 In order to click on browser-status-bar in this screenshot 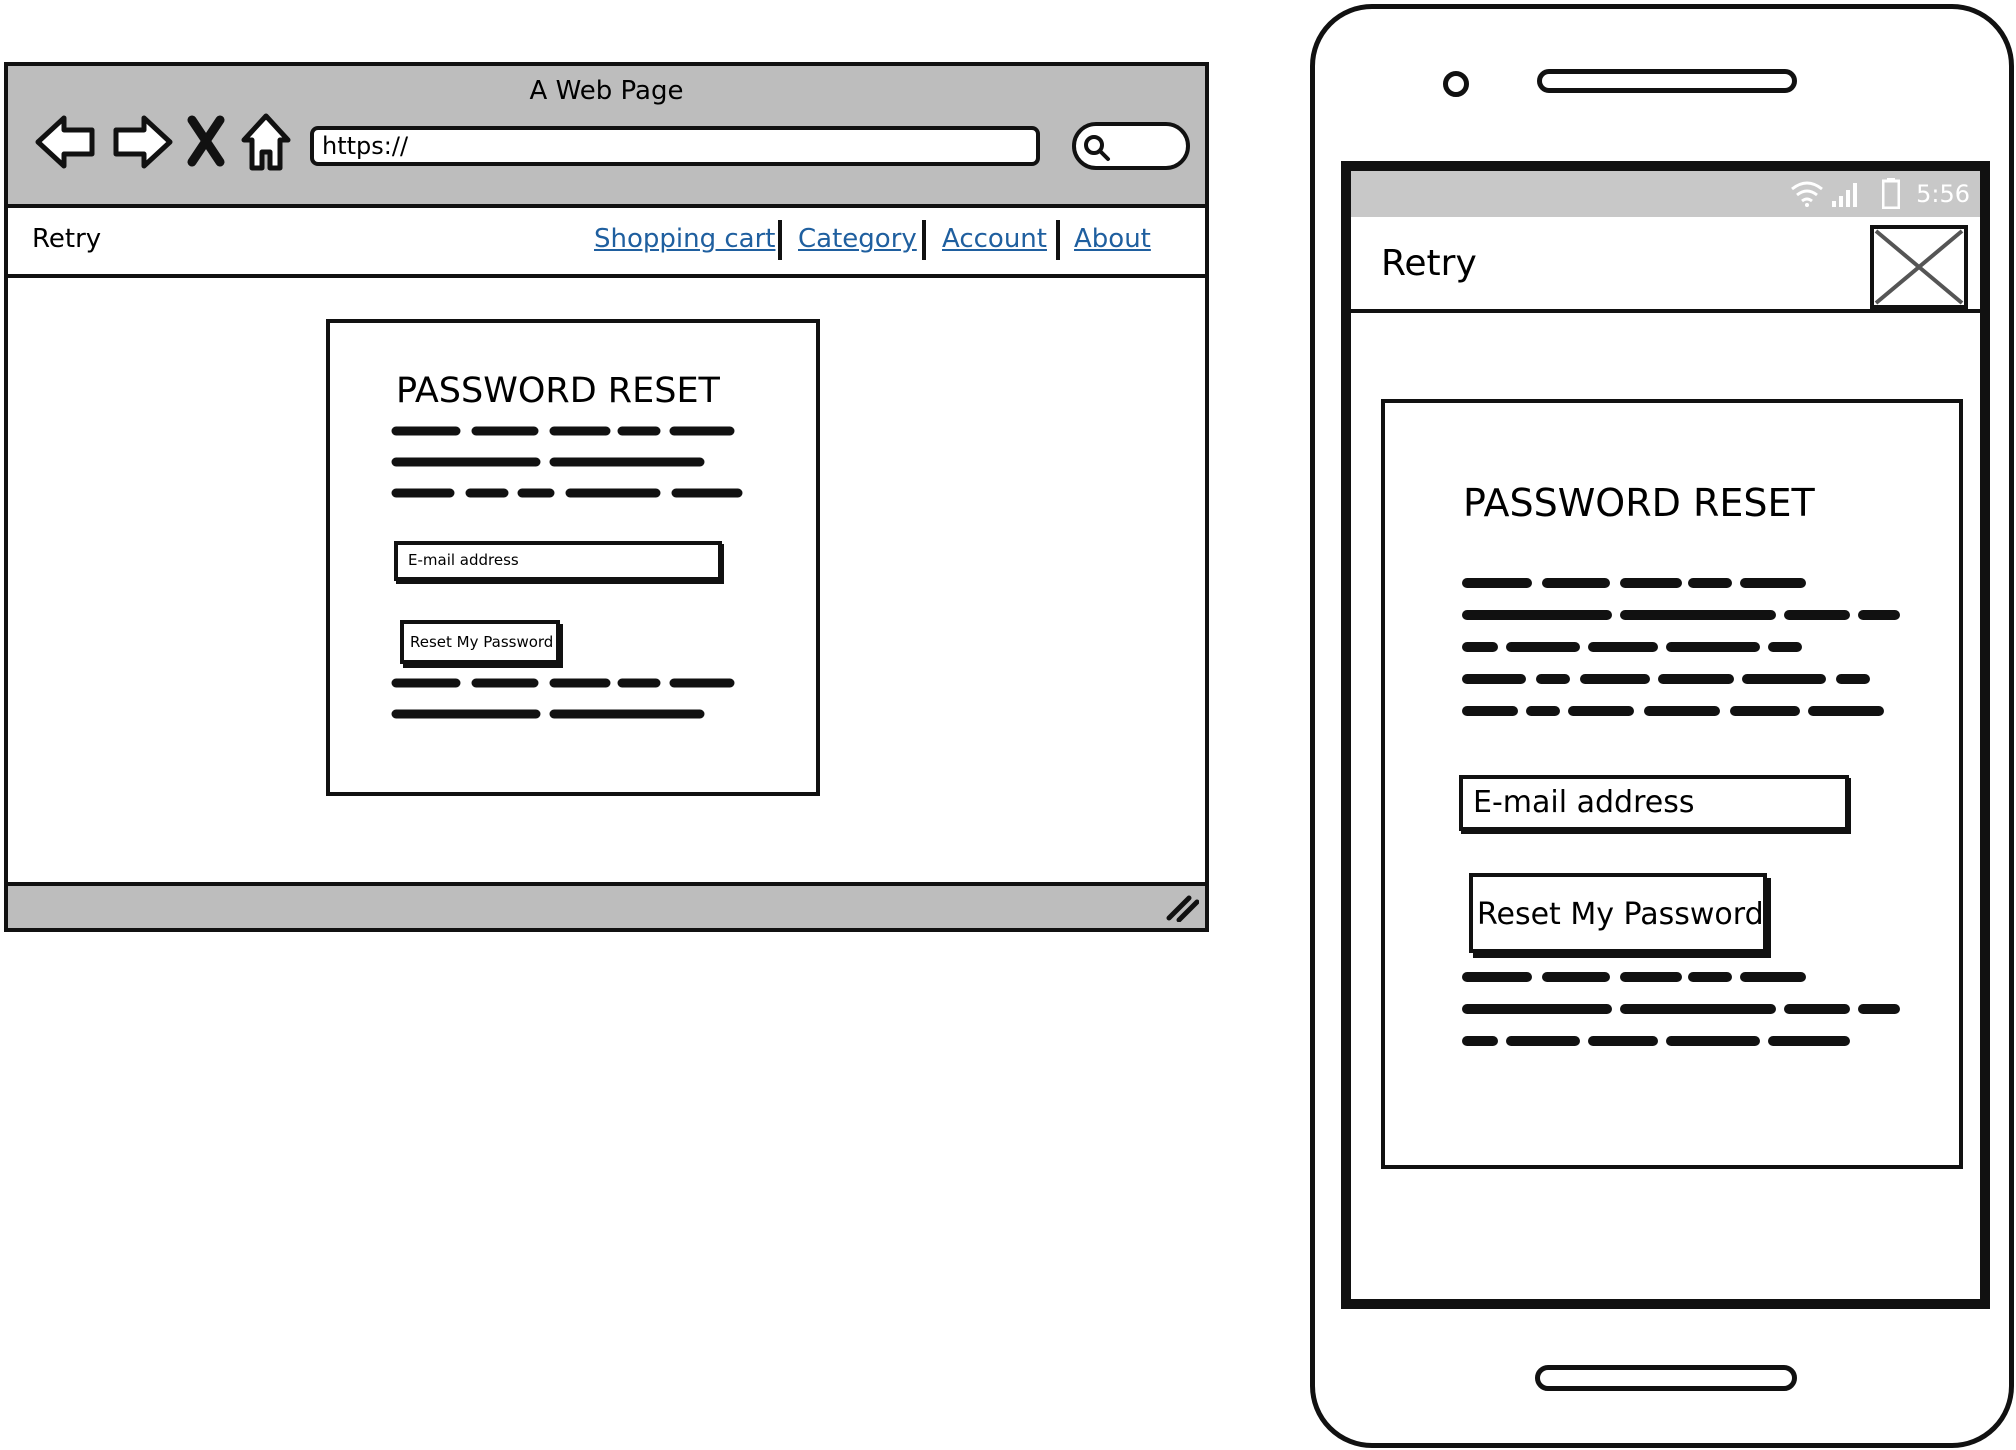, I will do `click(606, 905)`.